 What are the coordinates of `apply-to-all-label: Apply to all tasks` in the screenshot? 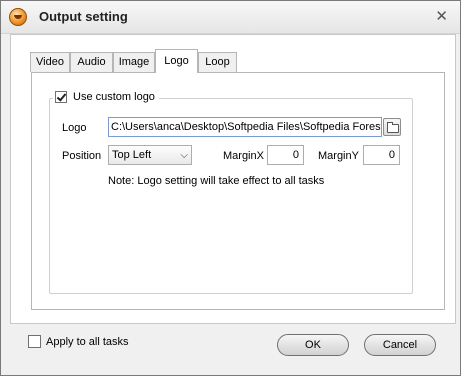 It's located at (87, 341).